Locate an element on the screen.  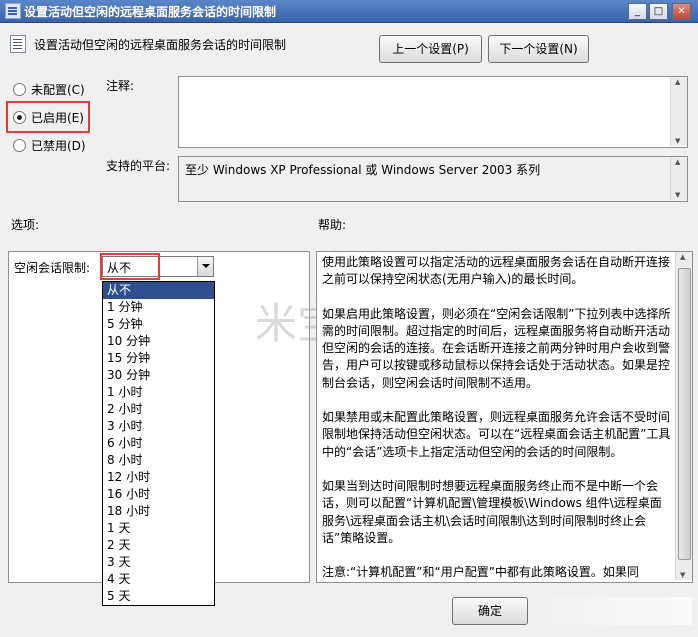
disabled-radio is located at coordinates (19, 145).